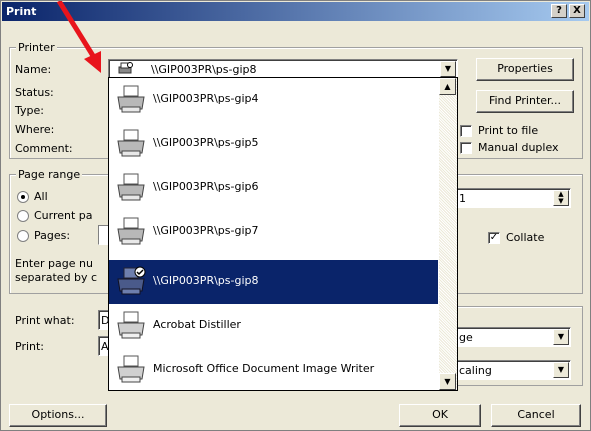  I want to click on scroll-up-button: ▲, so click(447, 86).